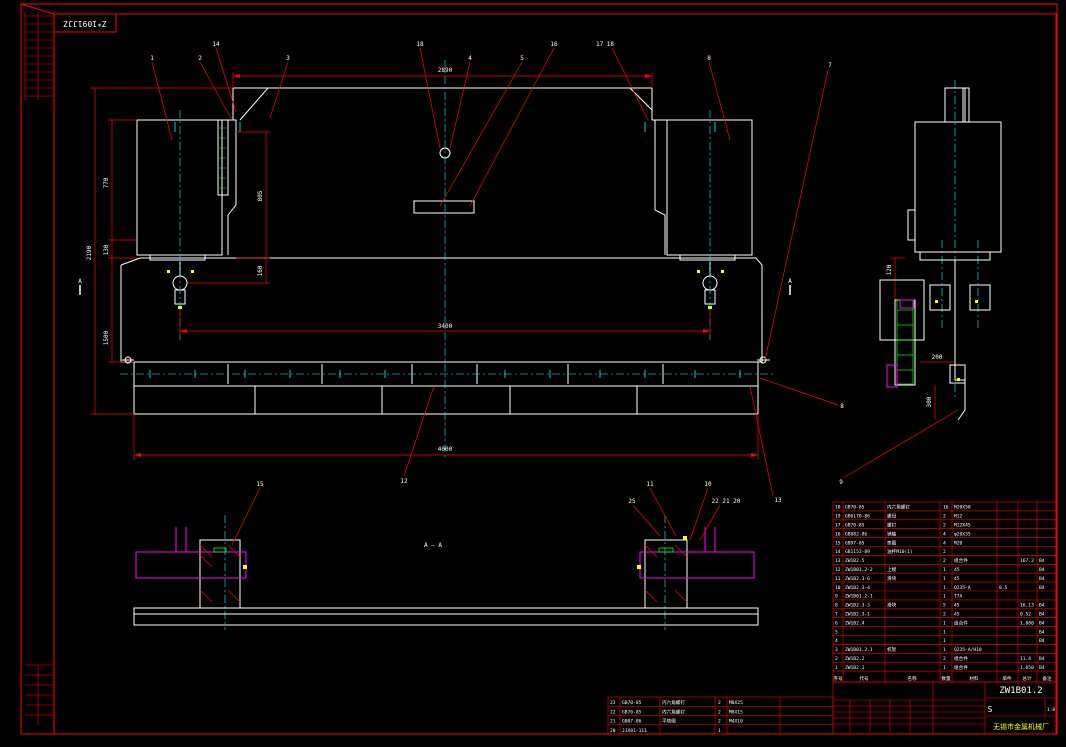 This screenshot has height=747, width=1066. I want to click on part-weight-unit: 0.5, so click(1003, 588).